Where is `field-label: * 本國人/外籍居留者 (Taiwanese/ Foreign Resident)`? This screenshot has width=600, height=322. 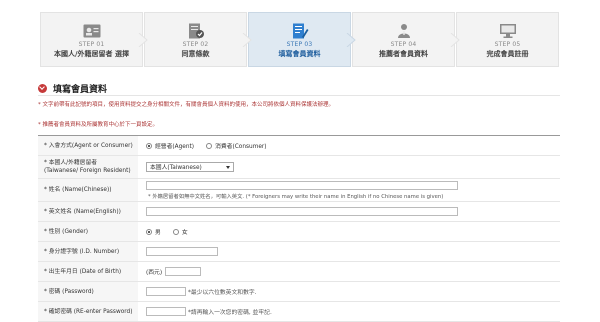 field-label: * 本國人/外籍居留者 (Taiwanese/ Foreign Resident) is located at coordinates (88, 167).